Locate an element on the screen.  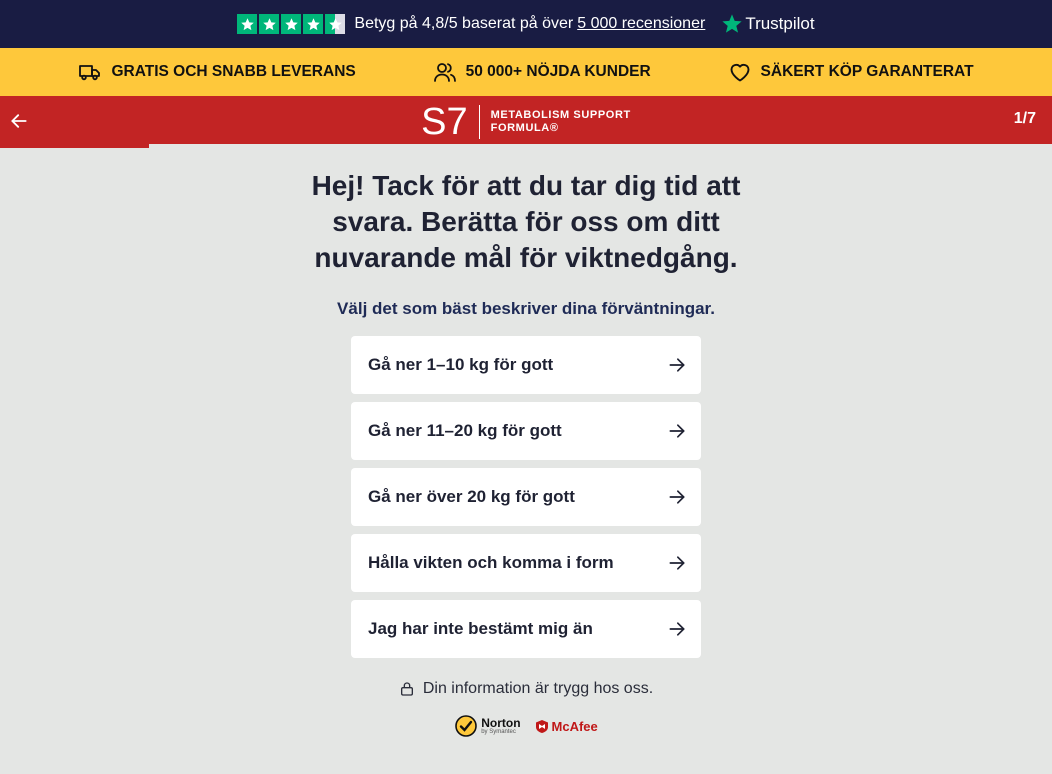
lock-icon is located at coordinates (406, 689).